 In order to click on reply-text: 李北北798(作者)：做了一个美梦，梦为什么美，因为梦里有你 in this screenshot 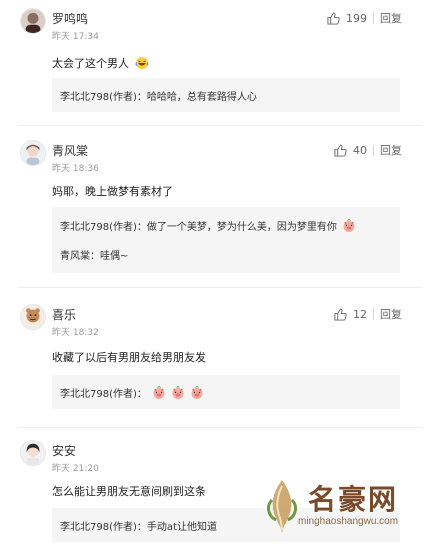, I will do `click(208, 225)`.